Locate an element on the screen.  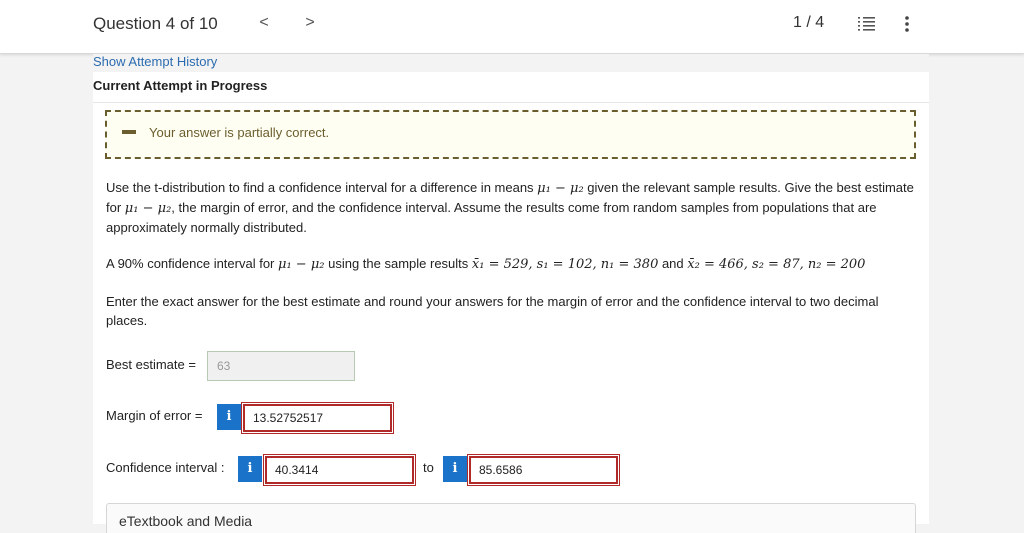
top-bar: Question 4 of 10 < > 1 / 4 is located at coordinates (512, 27).